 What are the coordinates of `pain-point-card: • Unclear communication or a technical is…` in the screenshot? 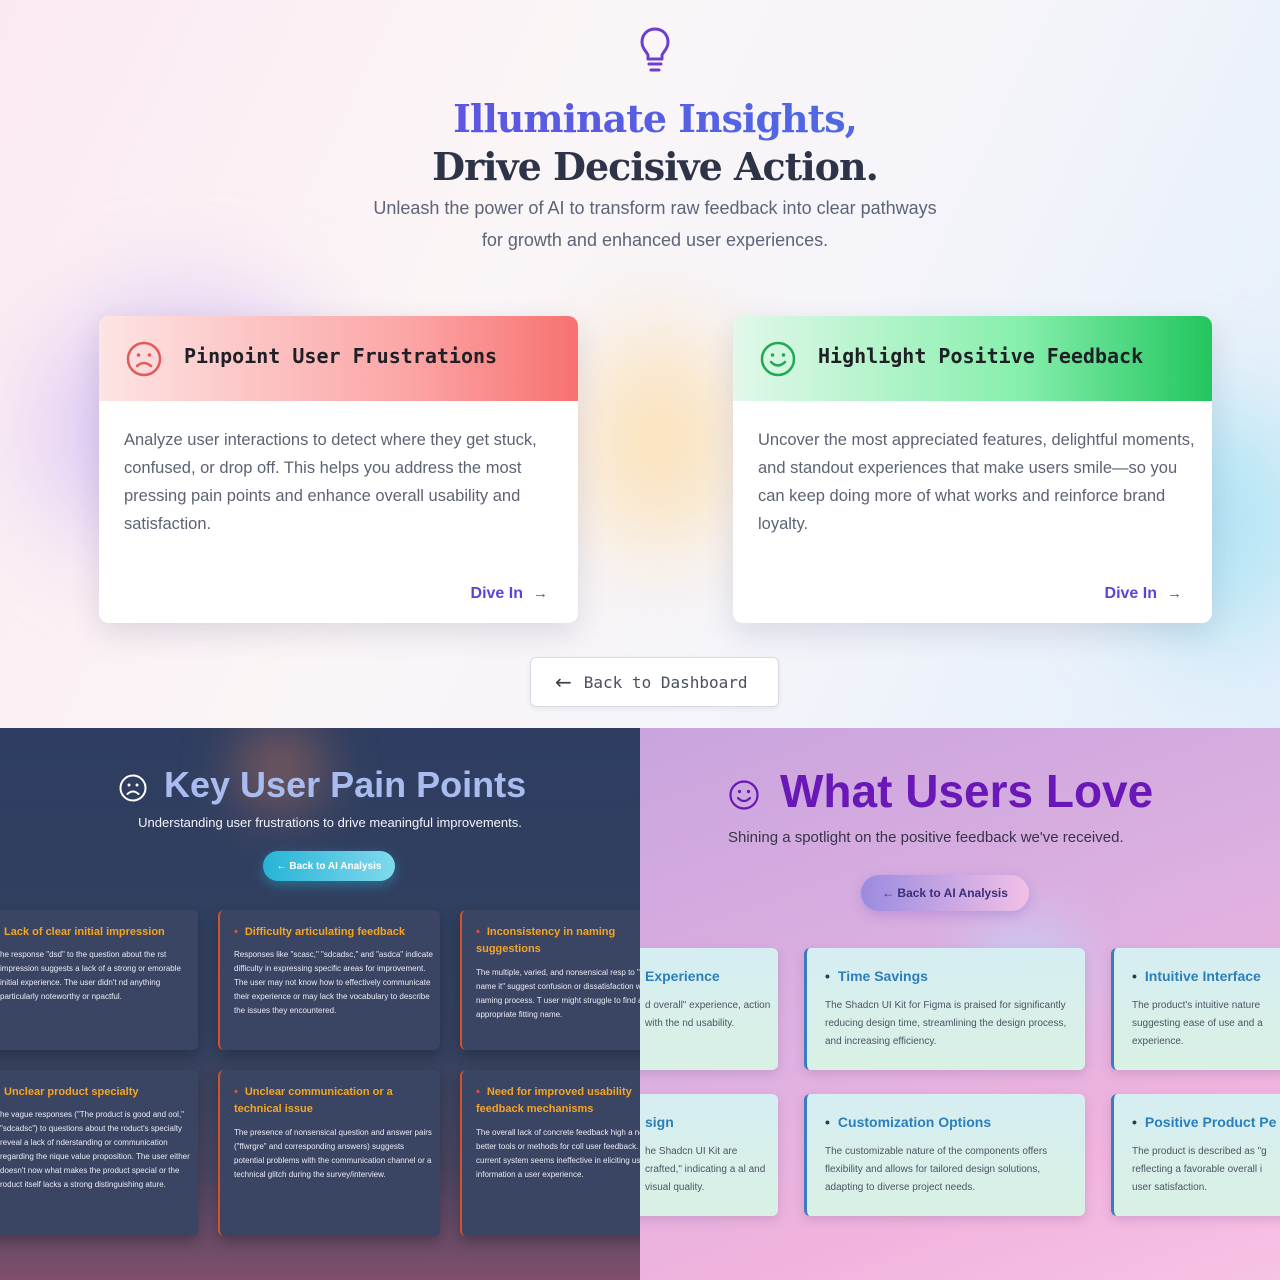 It's located at (329, 1153).